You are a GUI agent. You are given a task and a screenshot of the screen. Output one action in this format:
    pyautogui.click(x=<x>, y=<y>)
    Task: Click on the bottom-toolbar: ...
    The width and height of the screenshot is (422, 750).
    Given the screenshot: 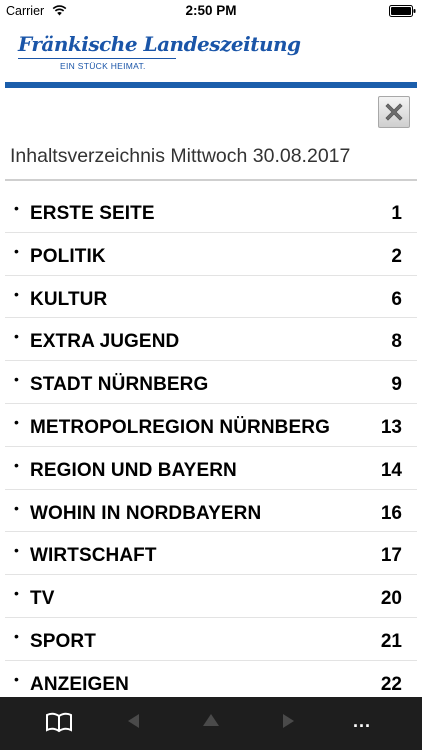 What is the action you would take?
    pyautogui.click(x=211, y=723)
    